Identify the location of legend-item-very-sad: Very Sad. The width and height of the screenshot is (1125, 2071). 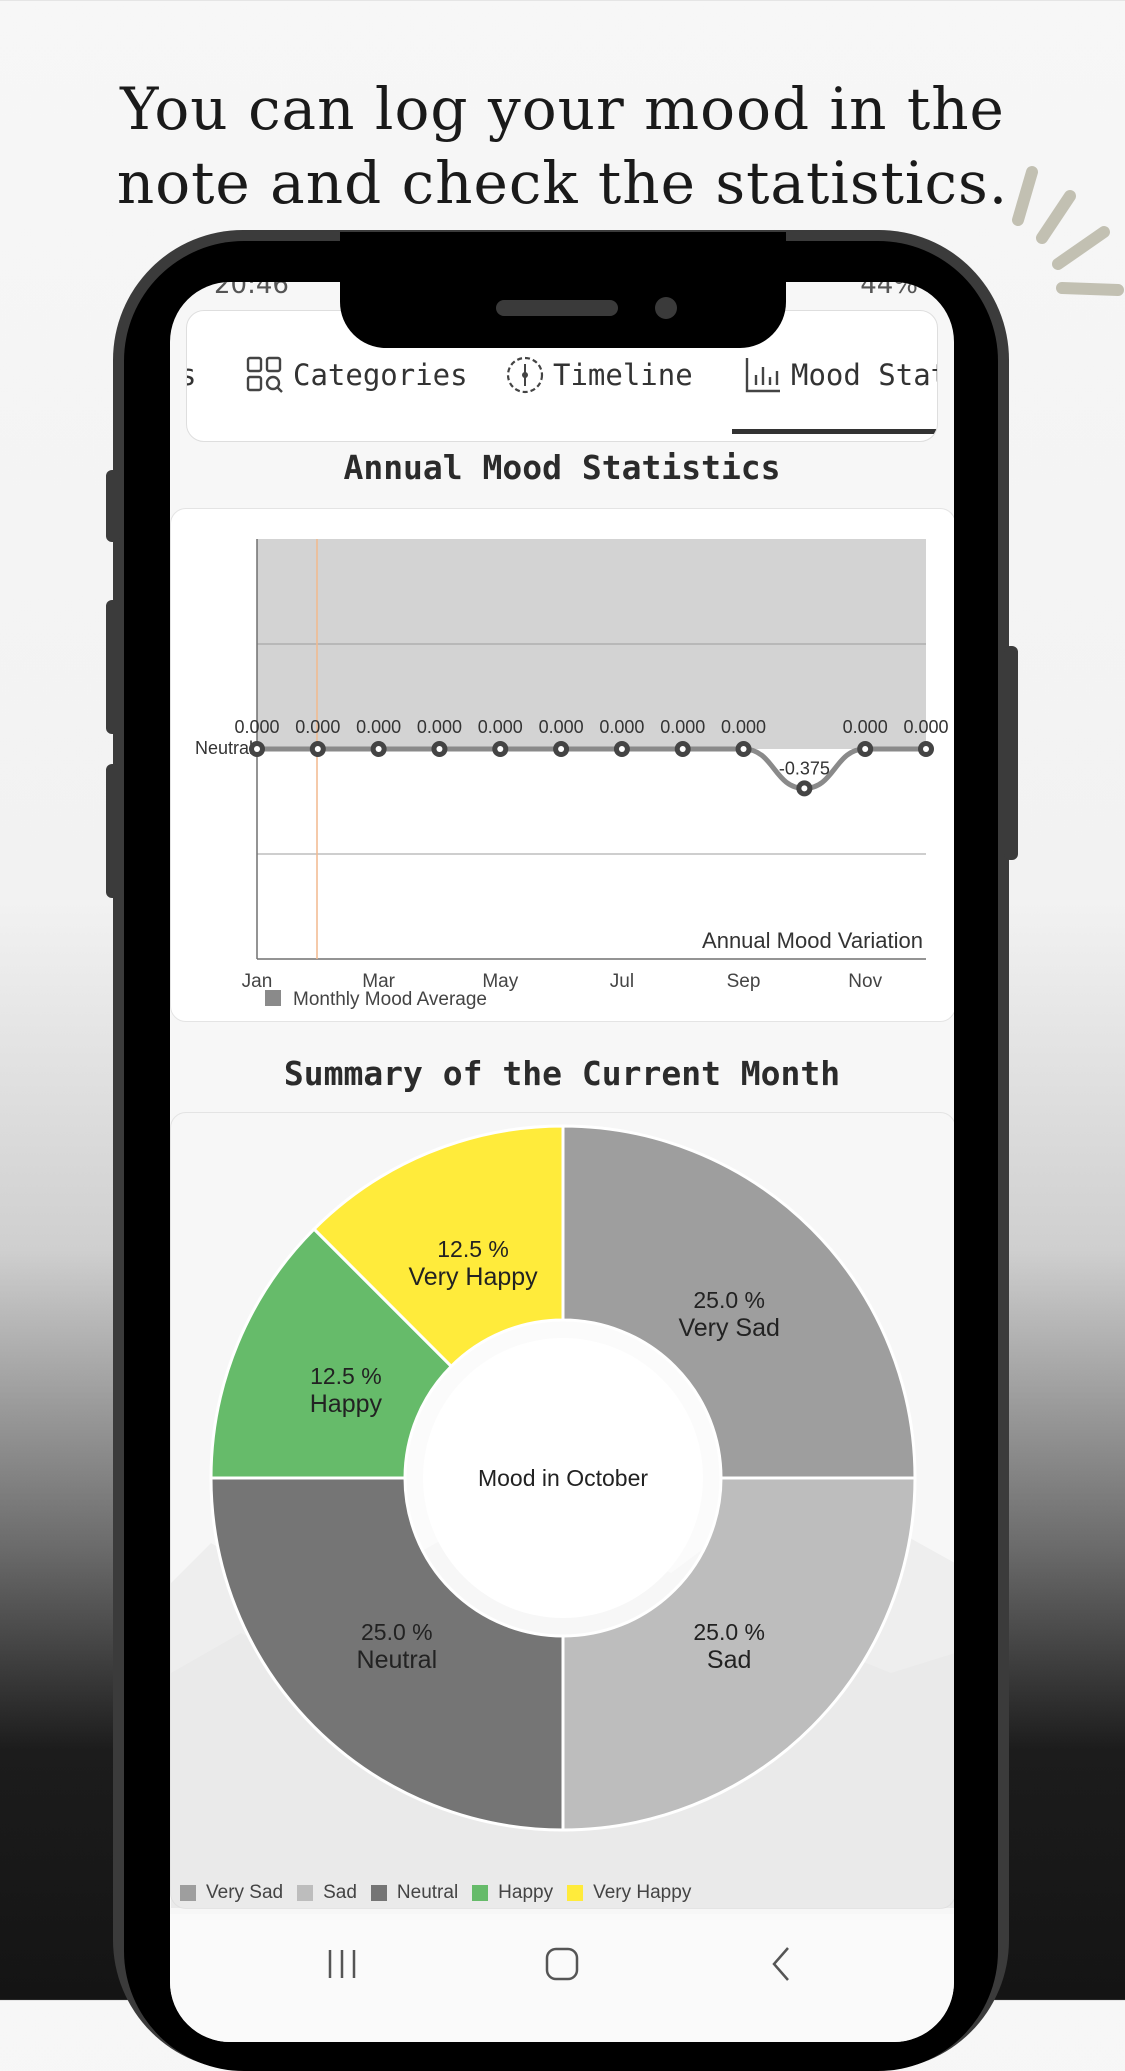
(231, 1893).